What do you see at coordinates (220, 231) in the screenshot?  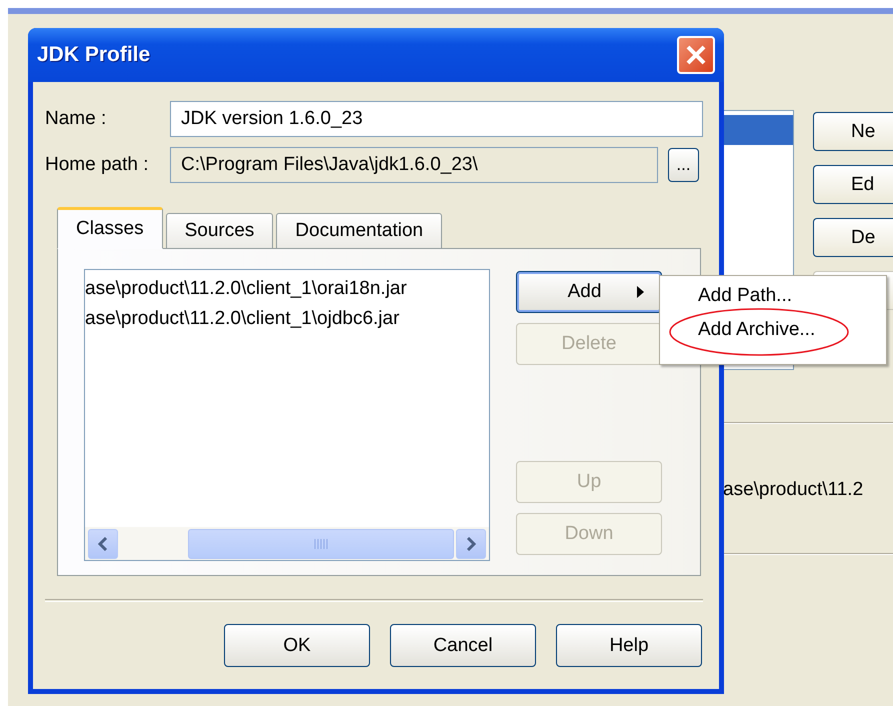 I see `tab: Sources` at bounding box center [220, 231].